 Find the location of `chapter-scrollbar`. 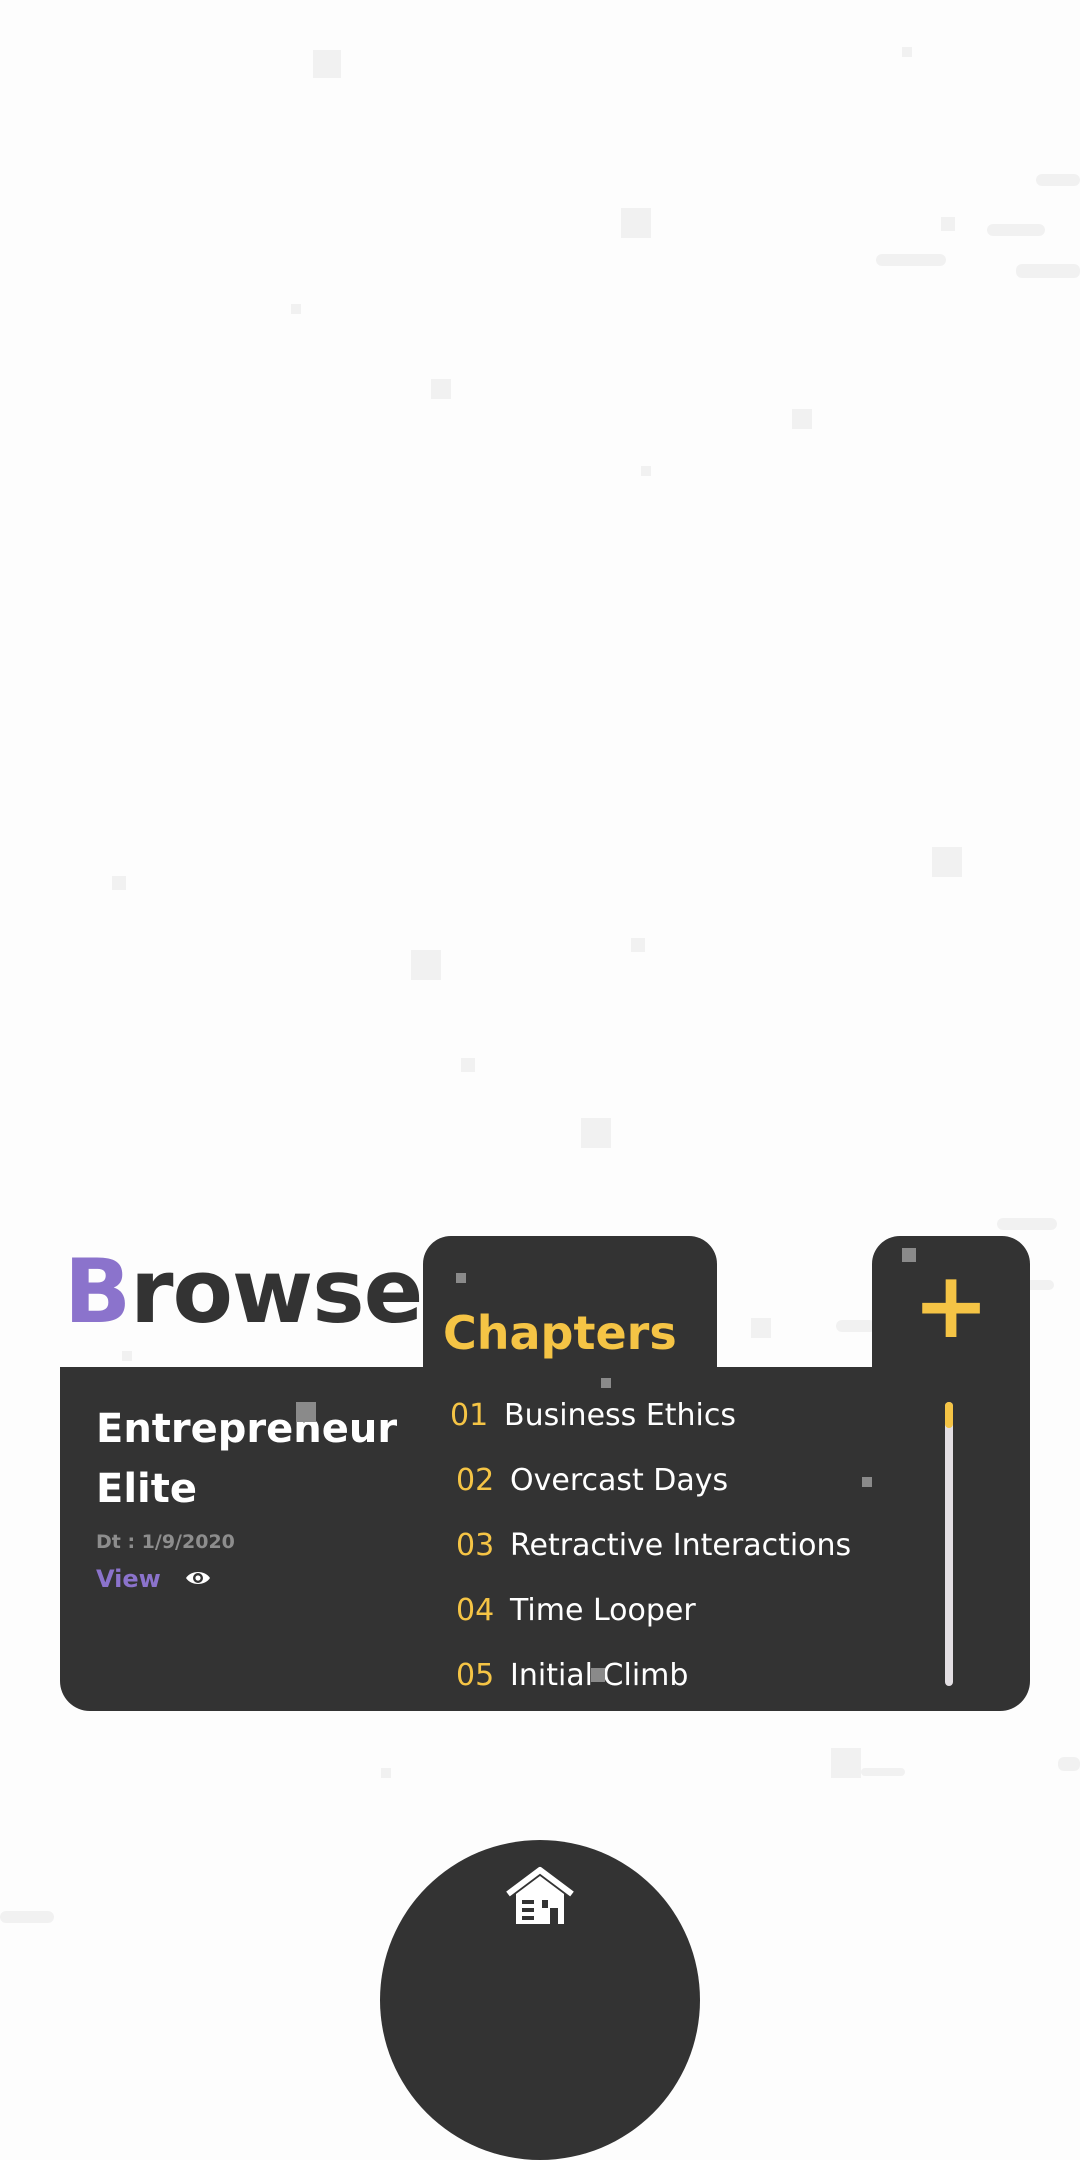

chapter-scrollbar is located at coordinates (949, 1544).